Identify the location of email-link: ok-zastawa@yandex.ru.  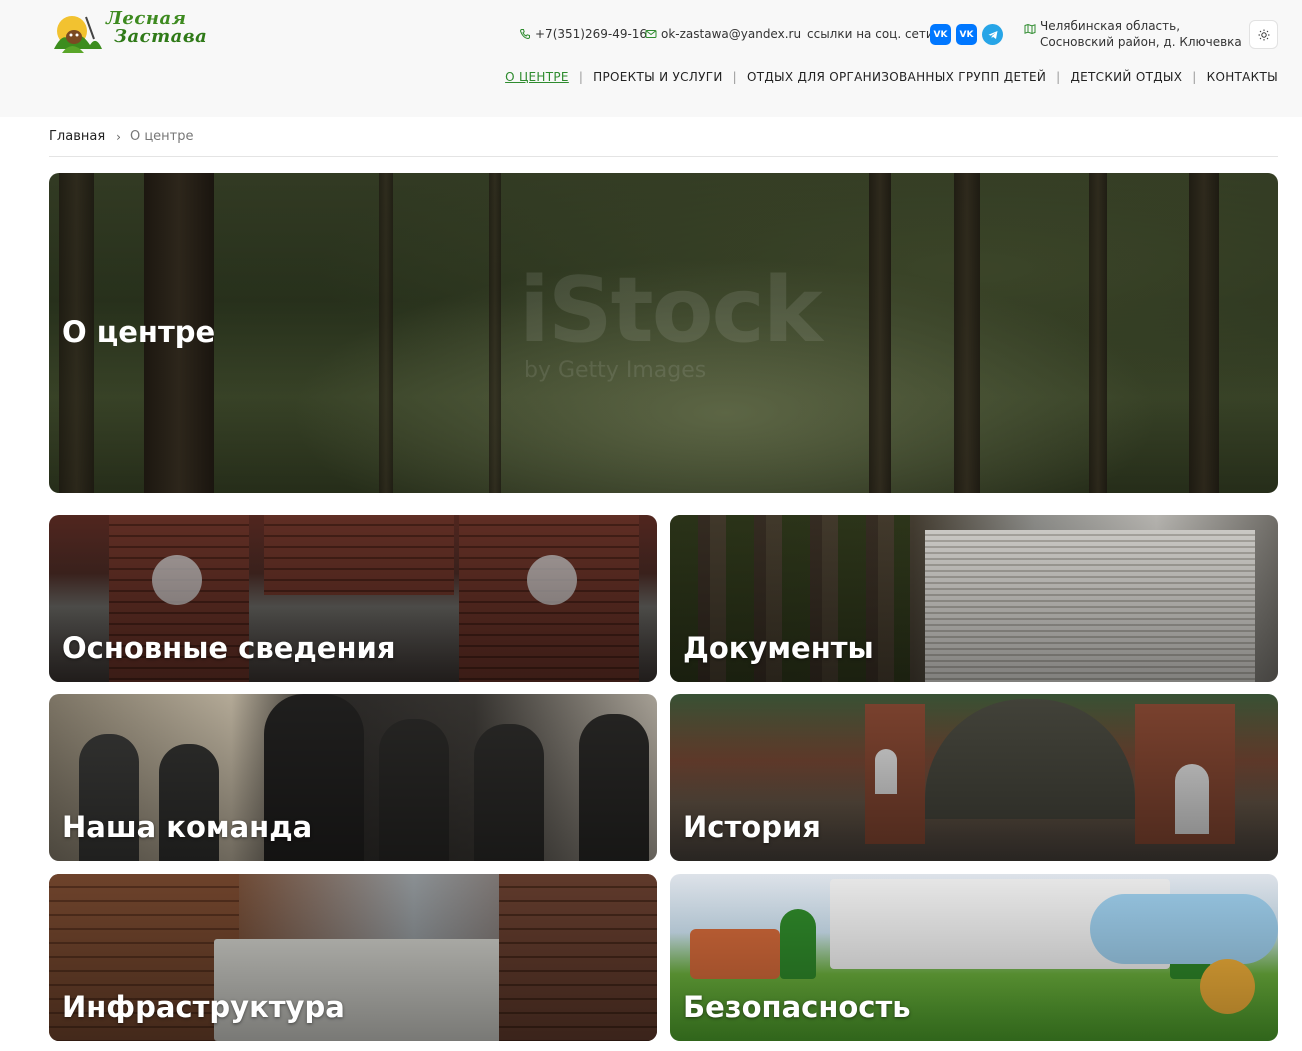
(723, 34).